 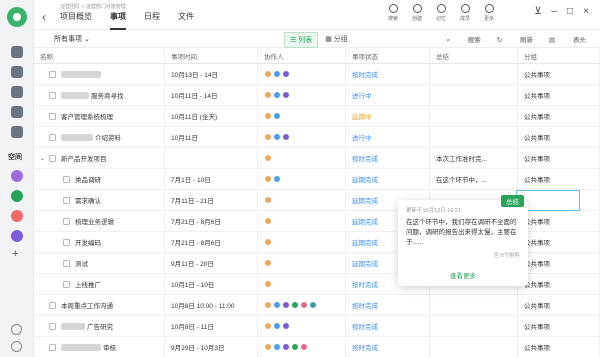 I want to click on memo-tool: 记忆, so click(x=441, y=13).